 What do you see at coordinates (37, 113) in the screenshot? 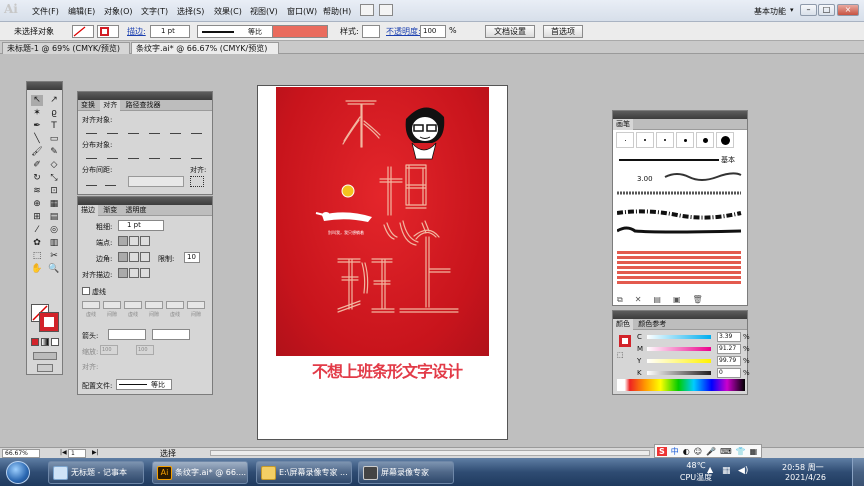
I see `magic-wand-tool-icon: ✶` at bounding box center [37, 113].